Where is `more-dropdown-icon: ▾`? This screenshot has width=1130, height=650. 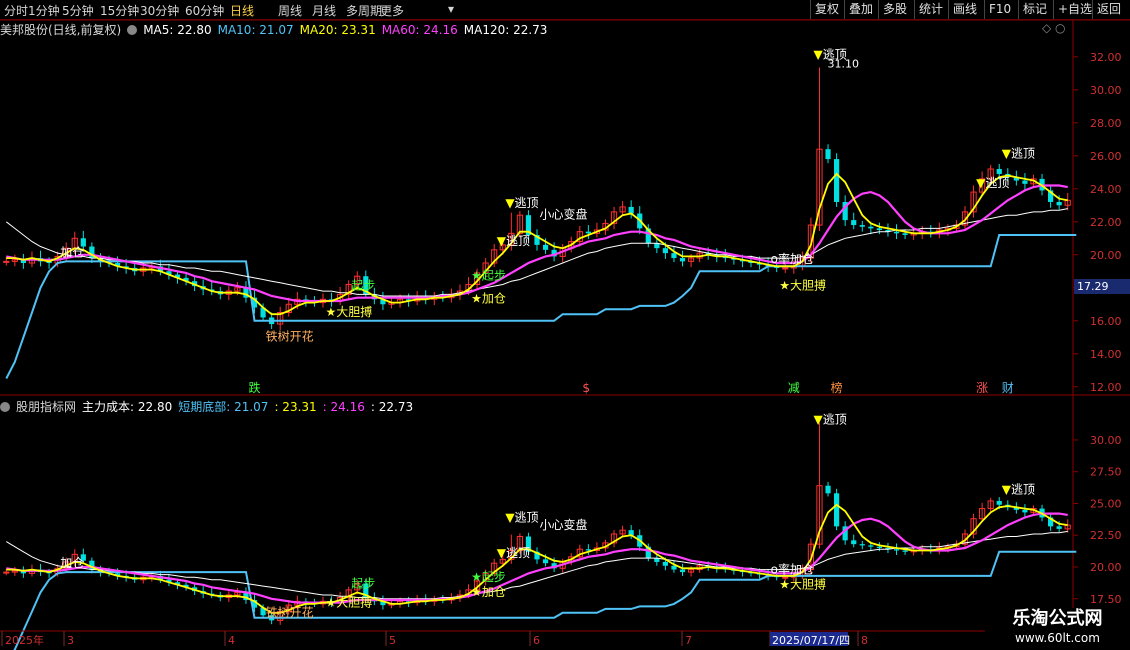 more-dropdown-icon: ▾ is located at coordinates (451, 9).